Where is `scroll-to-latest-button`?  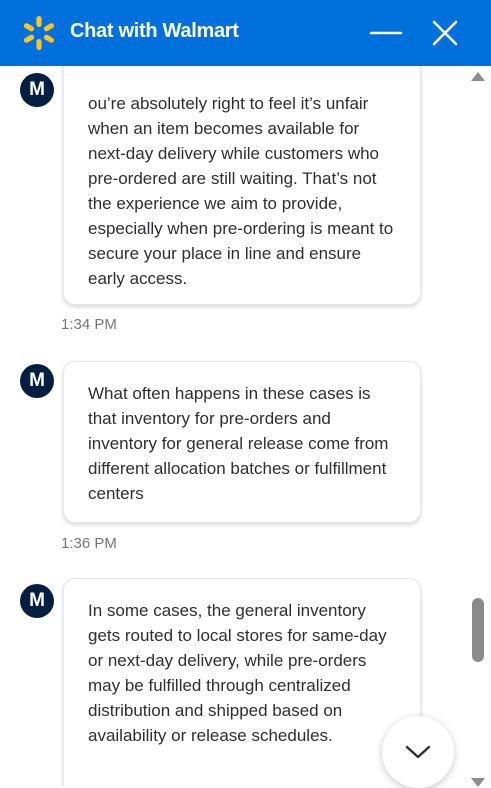
scroll-to-latest-button is located at coordinates (418, 752).